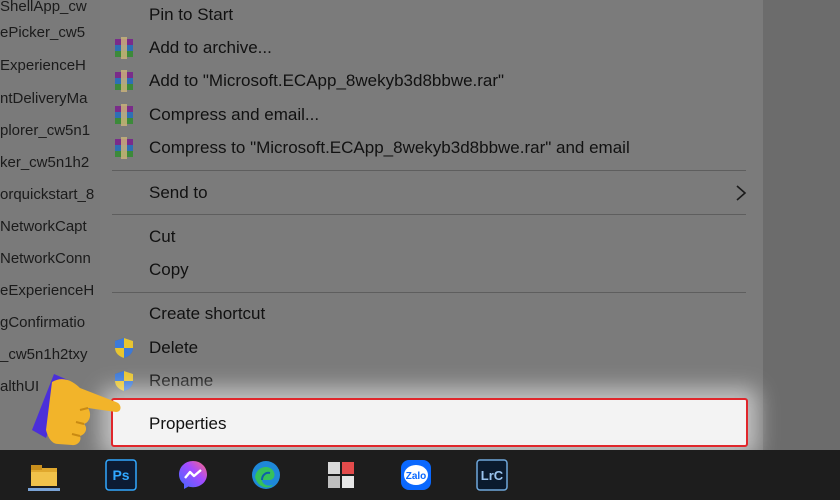 This screenshot has height=500, width=840. What do you see at coordinates (44, 355) in the screenshot?
I see `file-item: _cw5n1h2txy` at bounding box center [44, 355].